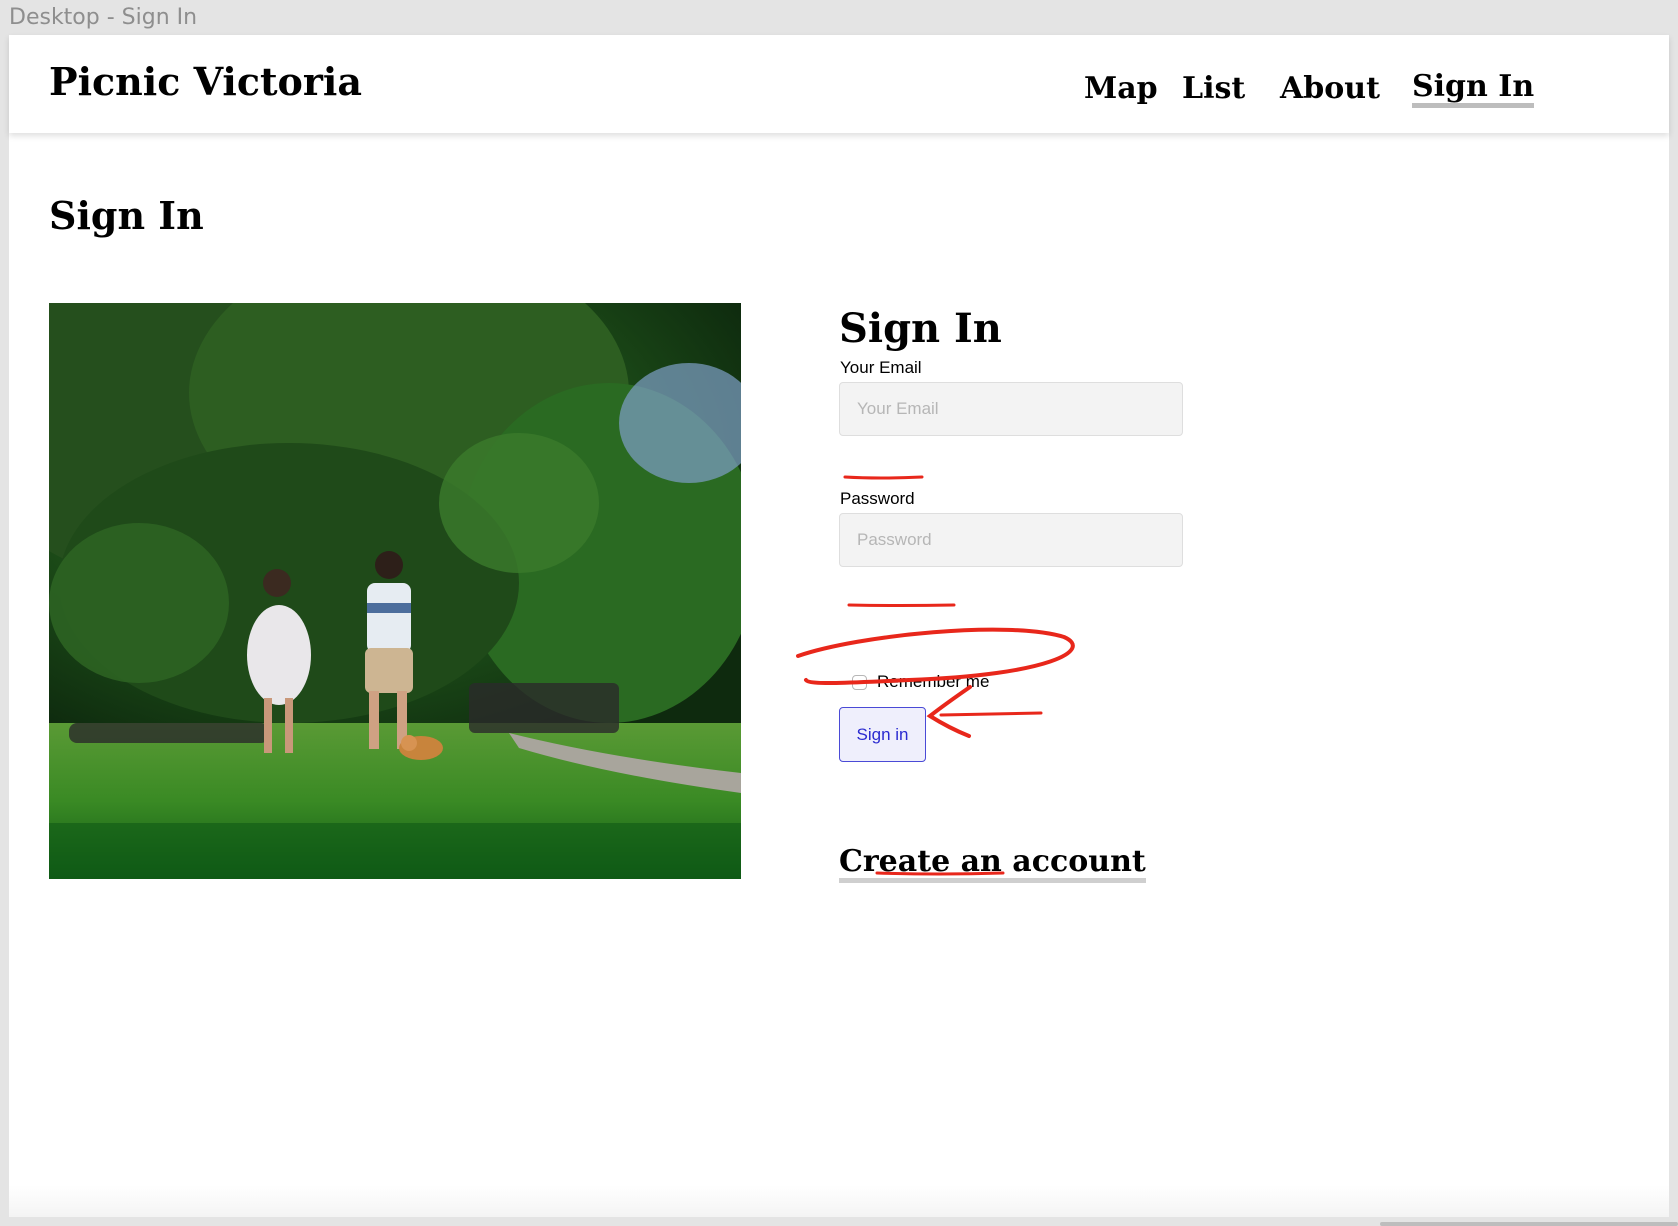 This screenshot has height=1226, width=1678. Describe the element at coordinates (1213, 88) in the screenshot. I see `nav-link-list: List` at that location.